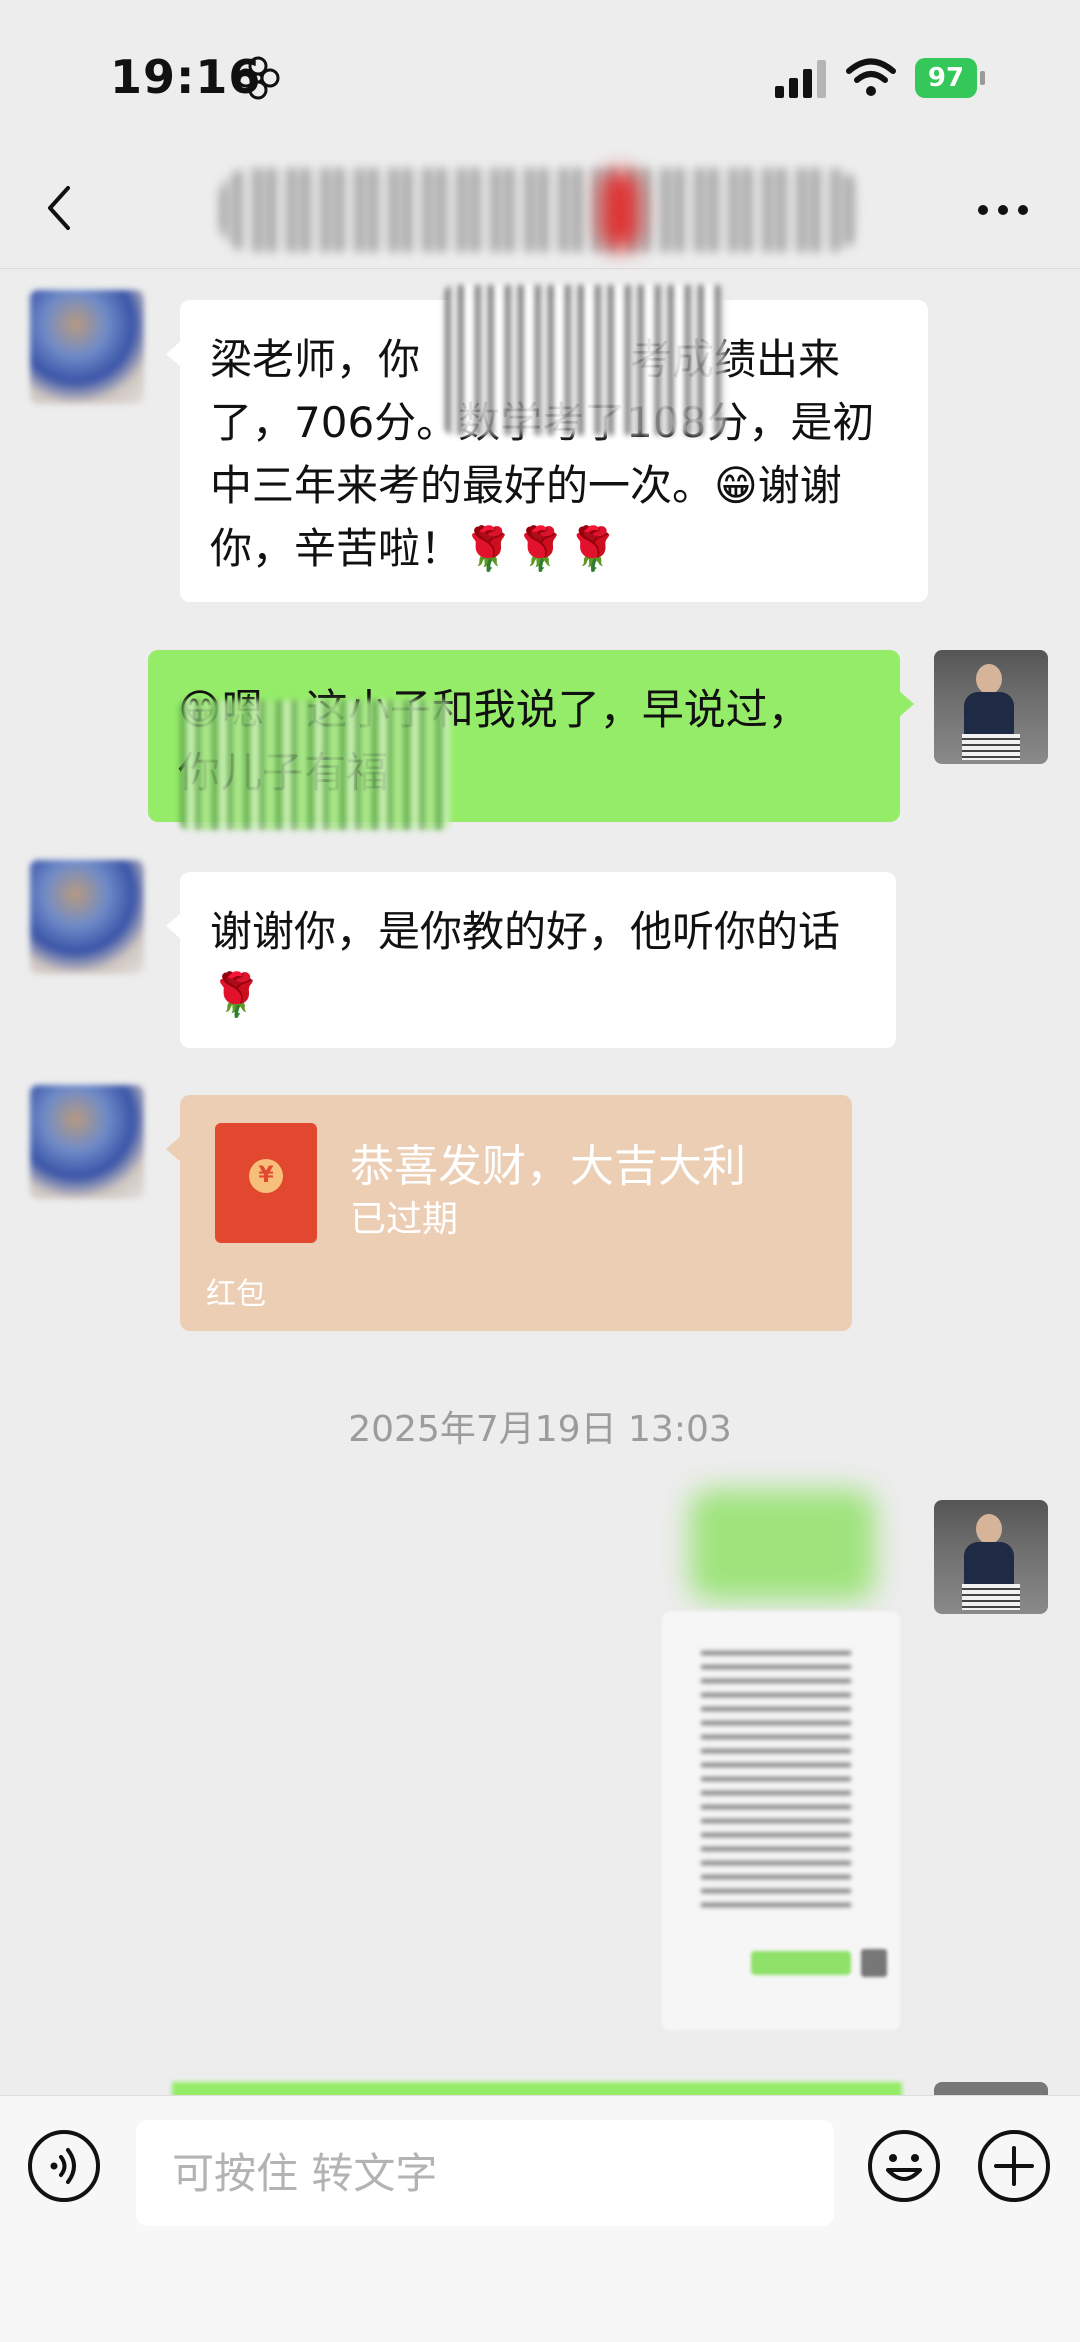 The width and height of the screenshot is (1080, 2342). What do you see at coordinates (1003, 210) in the screenshot?
I see `more-dots-icon` at bounding box center [1003, 210].